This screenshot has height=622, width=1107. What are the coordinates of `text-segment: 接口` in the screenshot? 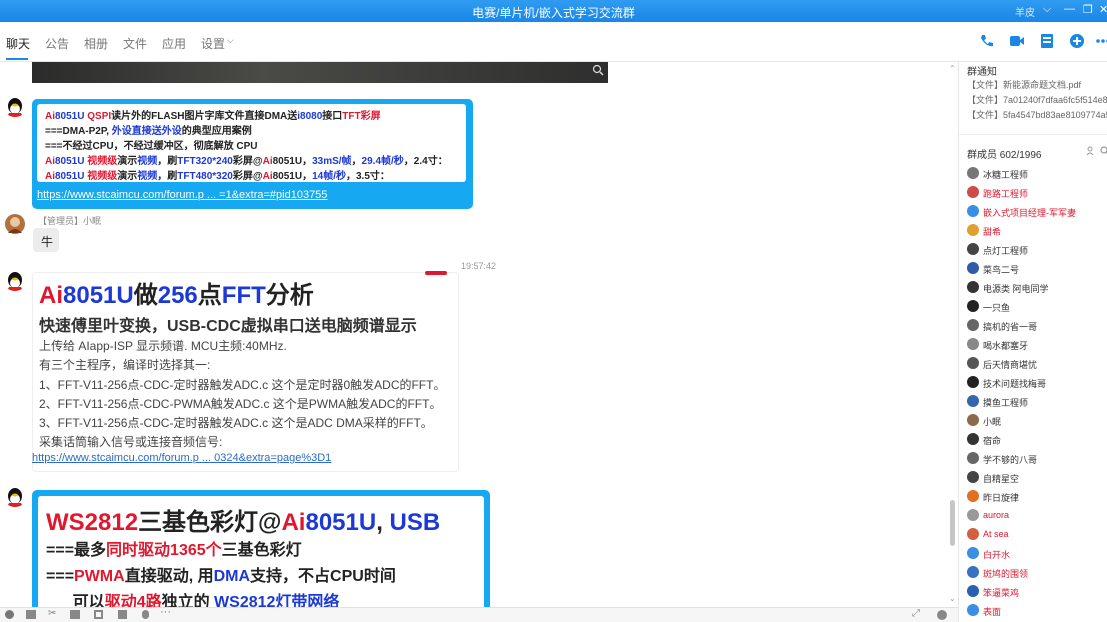 It's located at (332, 116).